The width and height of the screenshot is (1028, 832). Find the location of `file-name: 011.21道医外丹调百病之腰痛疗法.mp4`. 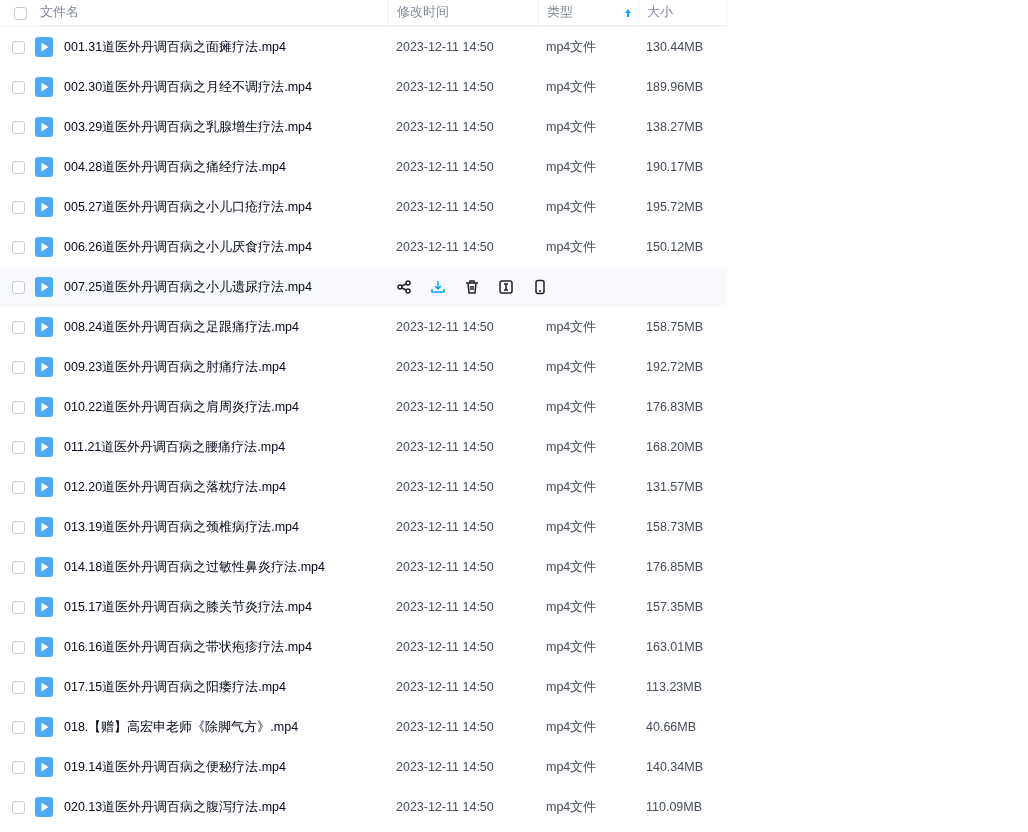

file-name: 011.21道医外丹调百病之腰痛疗法.mp4 is located at coordinates (175, 447).